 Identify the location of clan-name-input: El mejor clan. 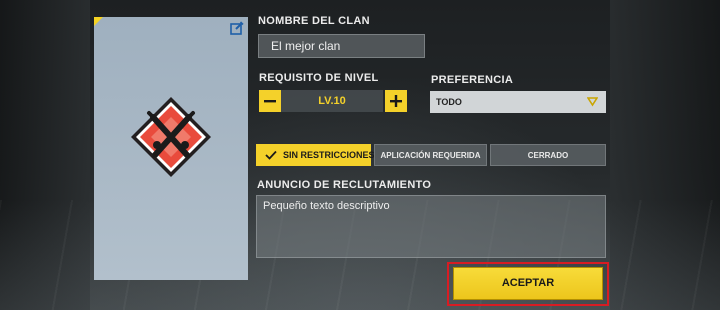
(341, 46).